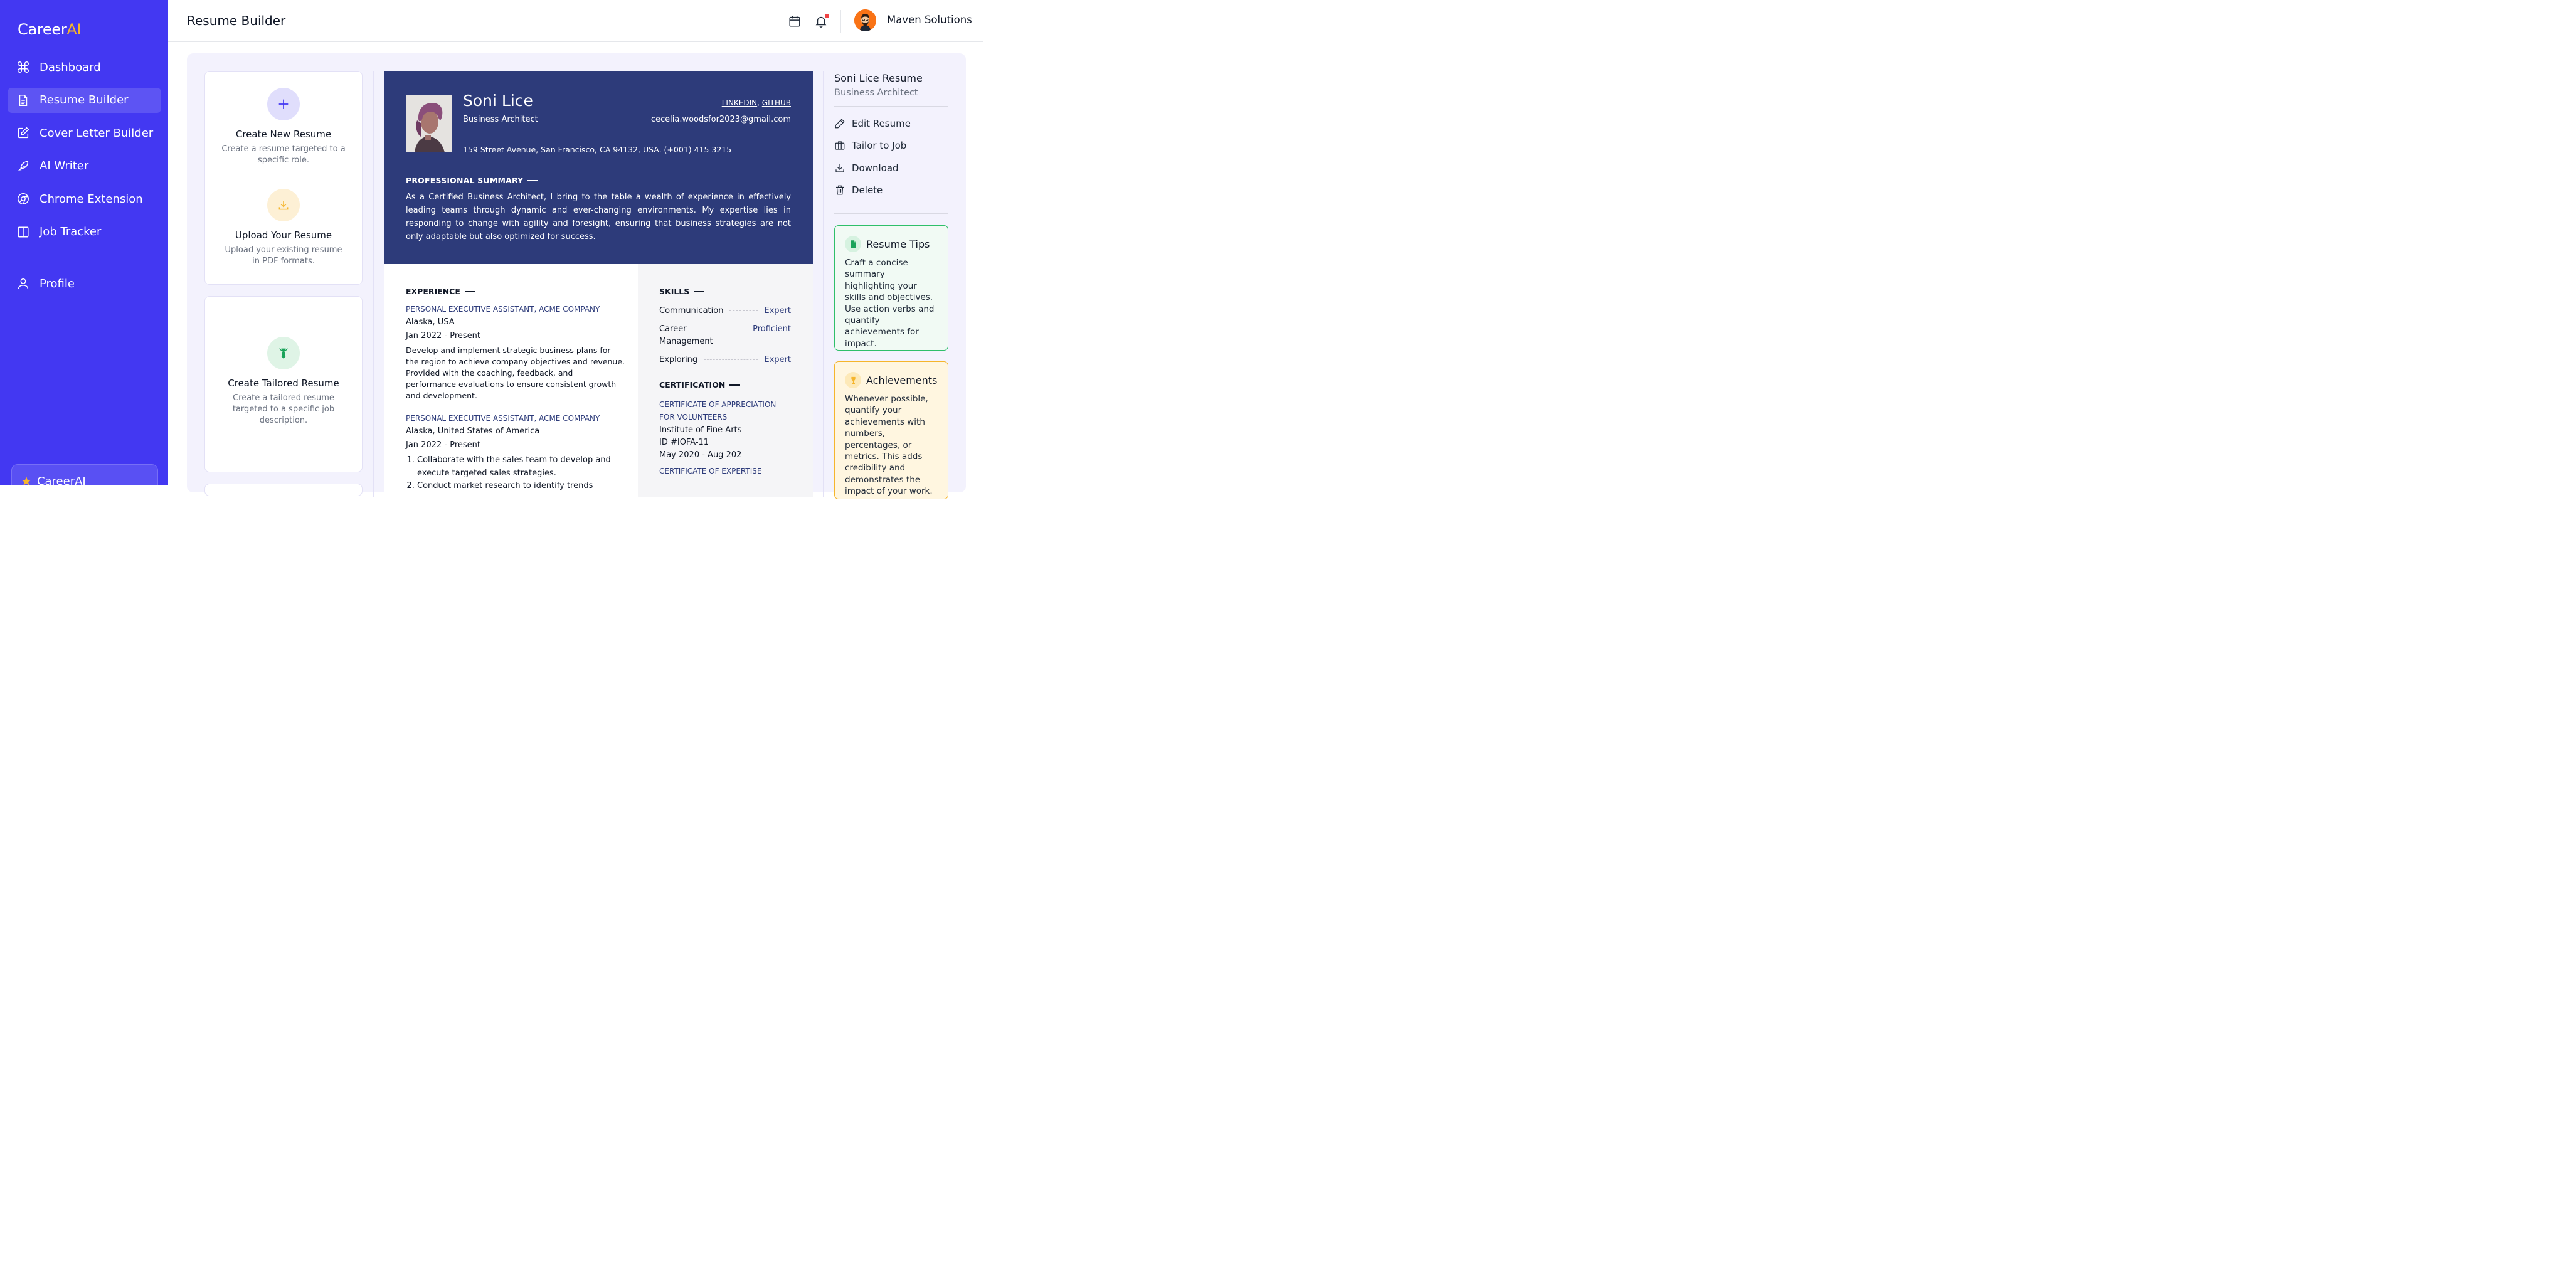 The width and height of the screenshot is (2576, 1272). I want to click on summary-heading: PROFESSIONAL SUMMARY, so click(472, 180).